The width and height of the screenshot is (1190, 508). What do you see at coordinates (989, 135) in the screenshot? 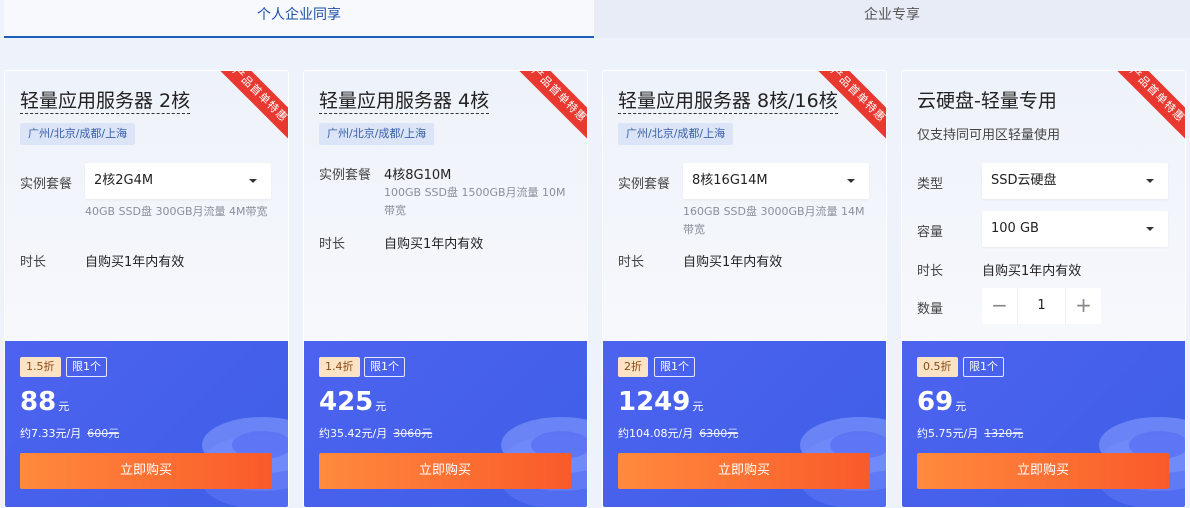
I see `card-subtitle: 仅支持同可用区轻量使用` at bounding box center [989, 135].